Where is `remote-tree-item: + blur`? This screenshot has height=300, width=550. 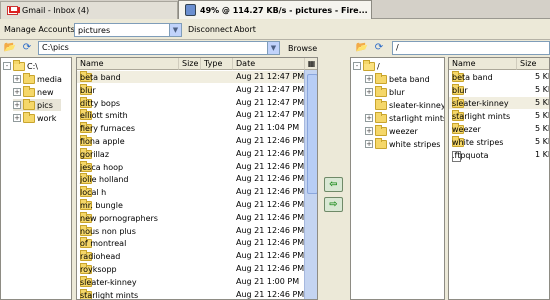
remote-tree-item: + blur is located at coordinates (385, 91).